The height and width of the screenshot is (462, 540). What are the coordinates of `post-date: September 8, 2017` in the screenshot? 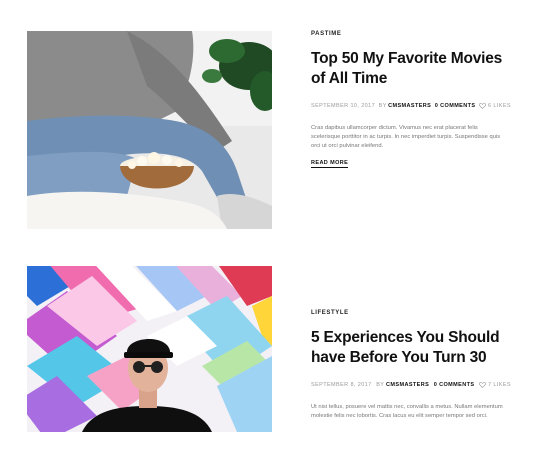 It's located at (341, 385).